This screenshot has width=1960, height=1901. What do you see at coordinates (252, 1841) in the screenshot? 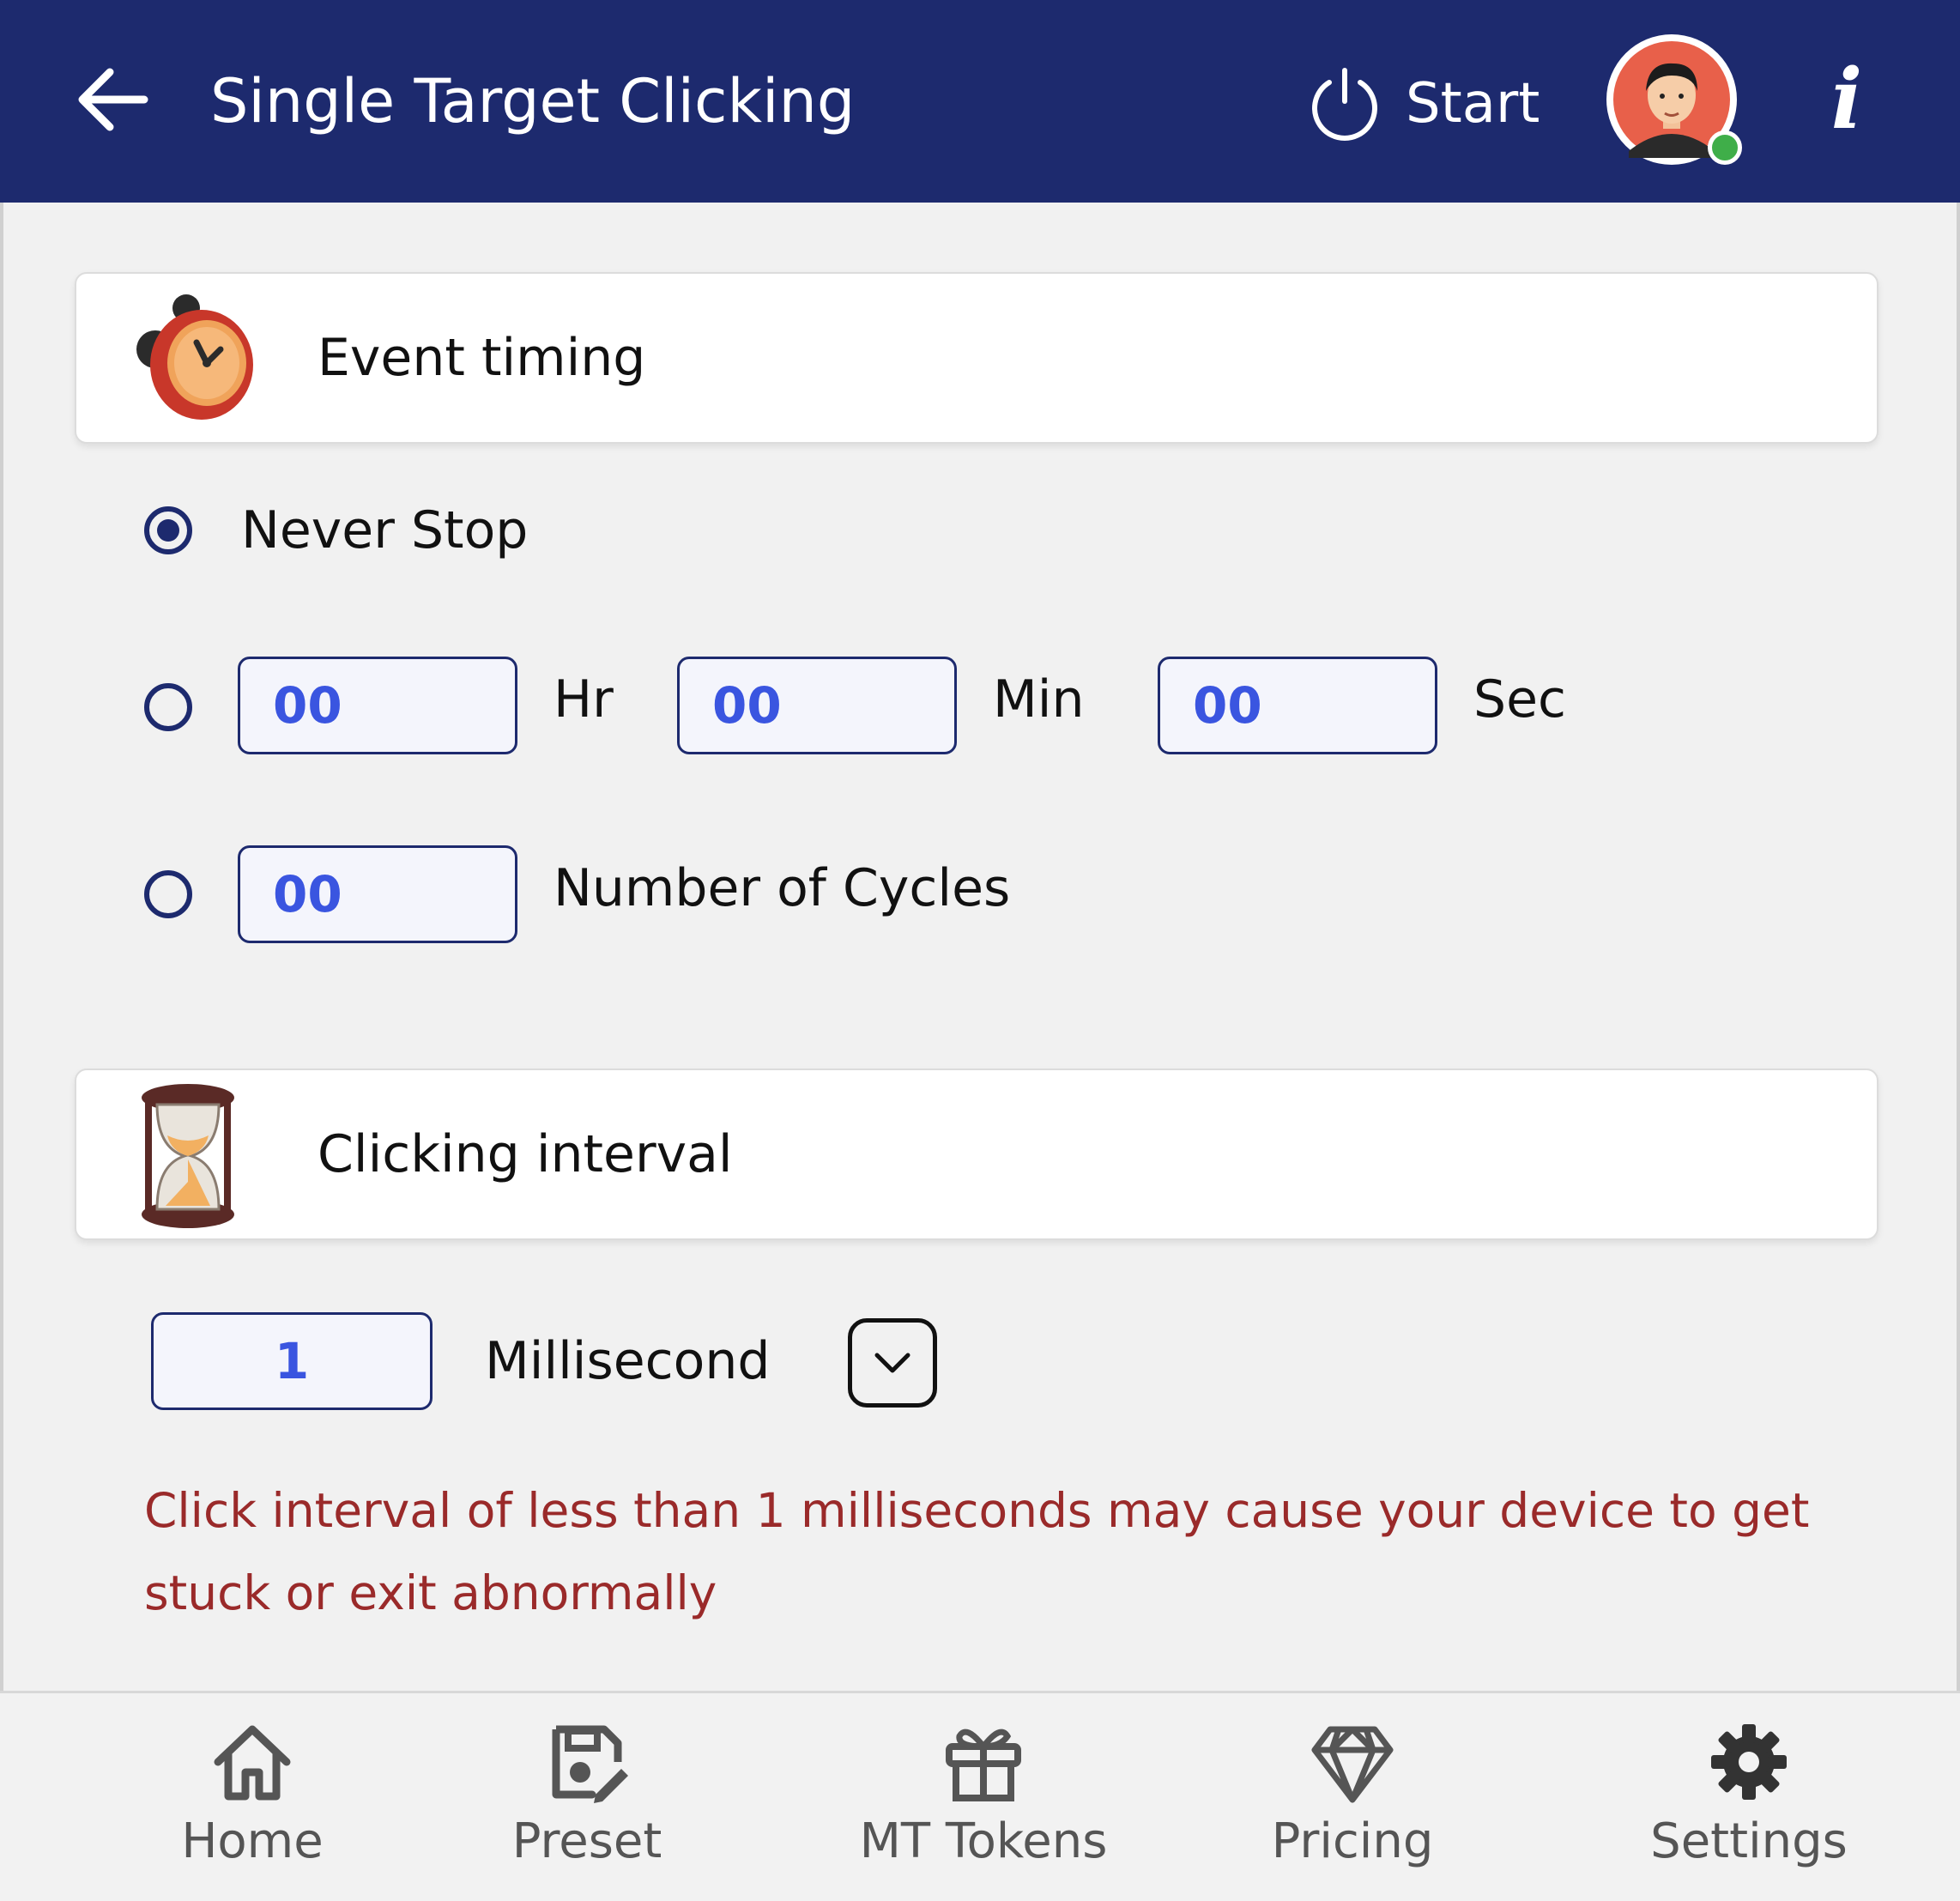
I see `nav-home-label: Home` at bounding box center [252, 1841].